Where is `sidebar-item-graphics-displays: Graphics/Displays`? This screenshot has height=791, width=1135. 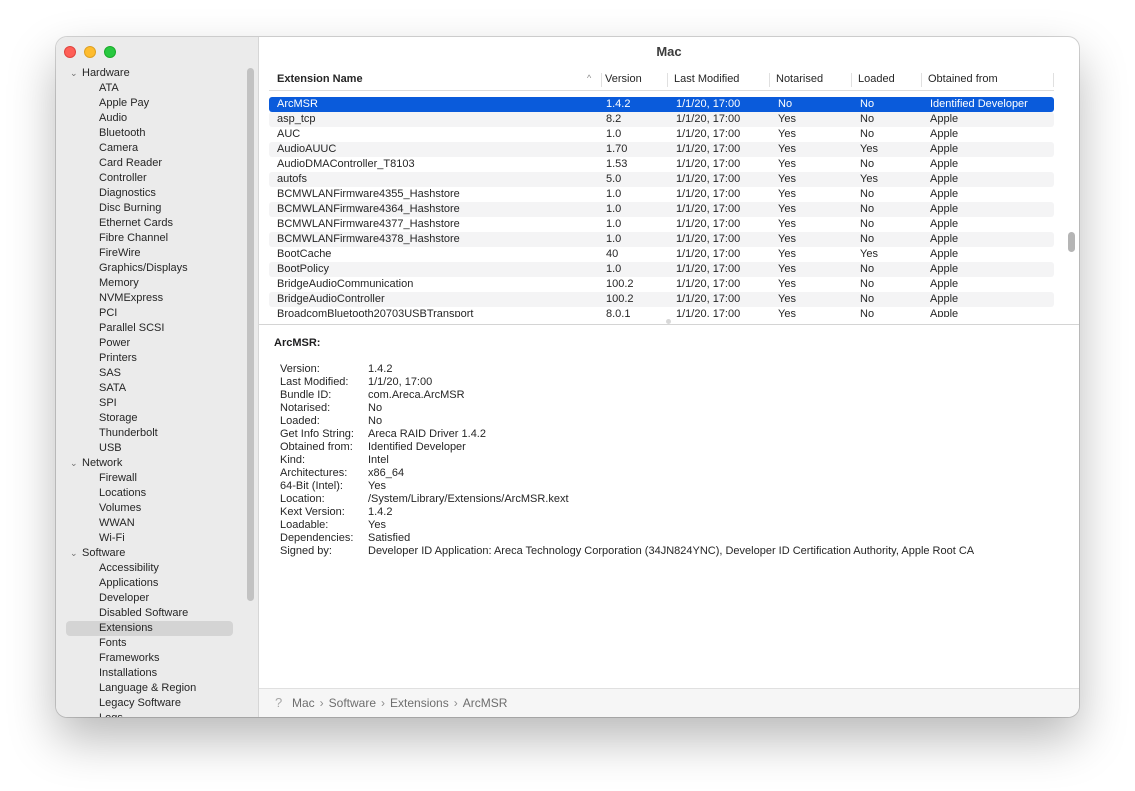 sidebar-item-graphics-displays: Graphics/Displays is located at coordinates (143, 268).